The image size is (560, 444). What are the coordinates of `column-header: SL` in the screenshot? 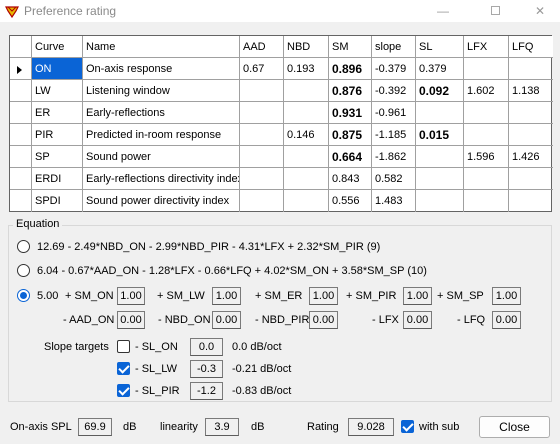 It's located at (440, 47).